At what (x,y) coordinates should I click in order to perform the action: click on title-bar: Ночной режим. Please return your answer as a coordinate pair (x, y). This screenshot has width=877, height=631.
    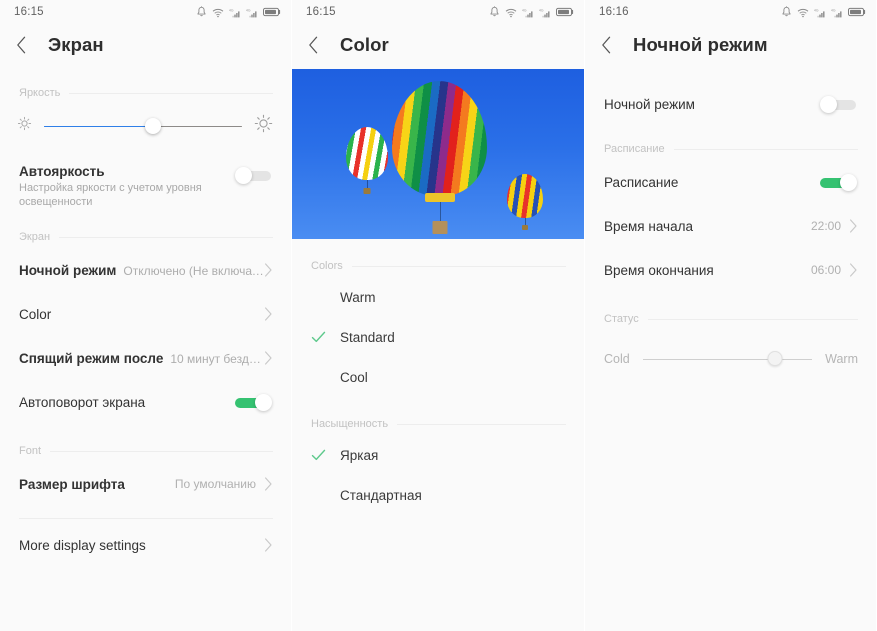
    Looking at the image, I should click on (730, 45).